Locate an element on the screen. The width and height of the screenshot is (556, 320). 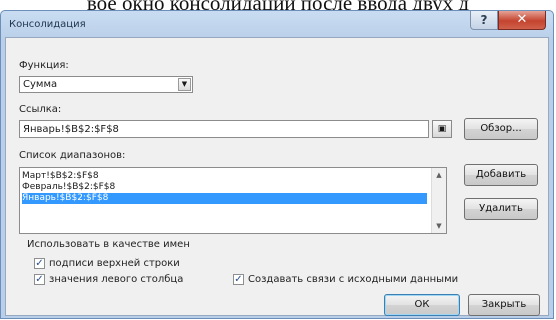
ok-button: ОК is located at coordinates (422, 305).